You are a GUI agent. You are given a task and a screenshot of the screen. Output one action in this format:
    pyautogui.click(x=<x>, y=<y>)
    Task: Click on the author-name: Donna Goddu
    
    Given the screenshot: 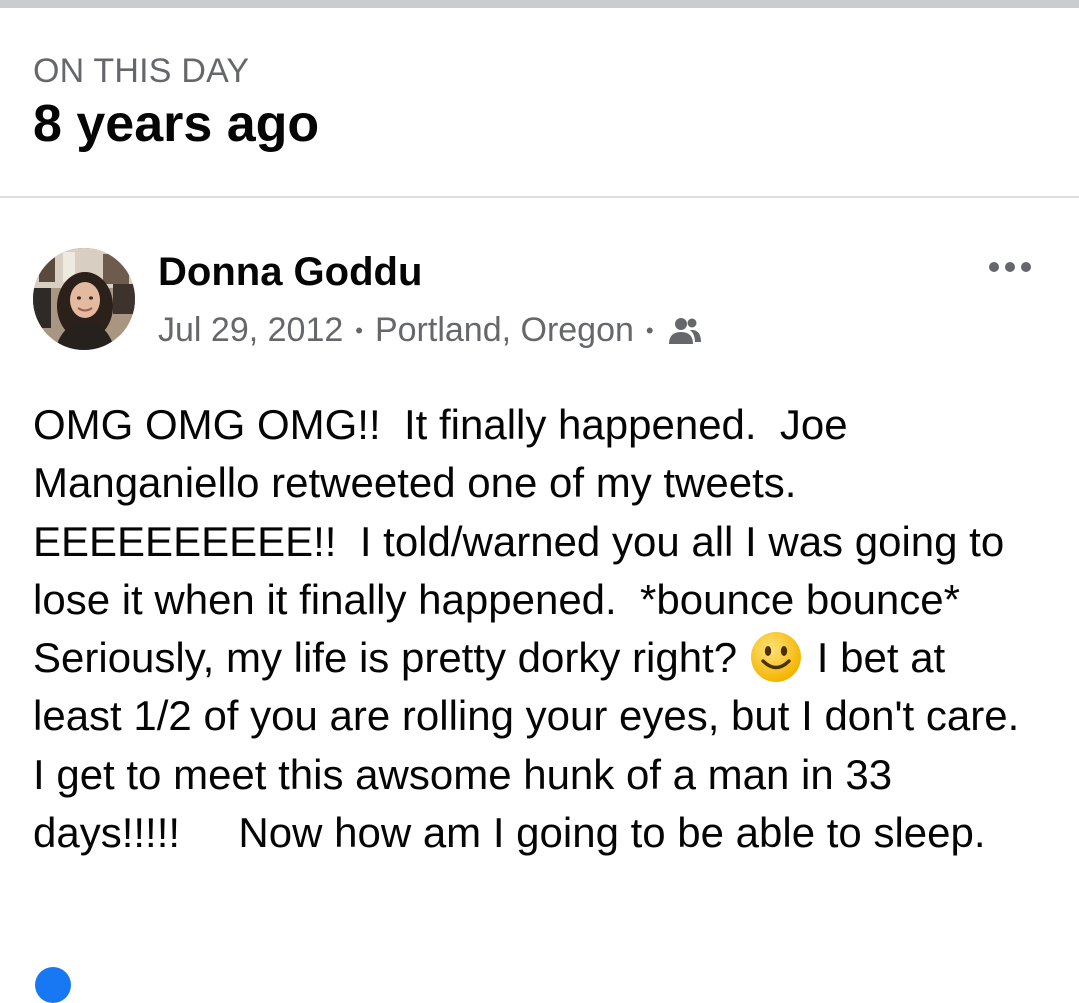 What is the action you would take?
    pyautogui.click(x=290, y=272)
    